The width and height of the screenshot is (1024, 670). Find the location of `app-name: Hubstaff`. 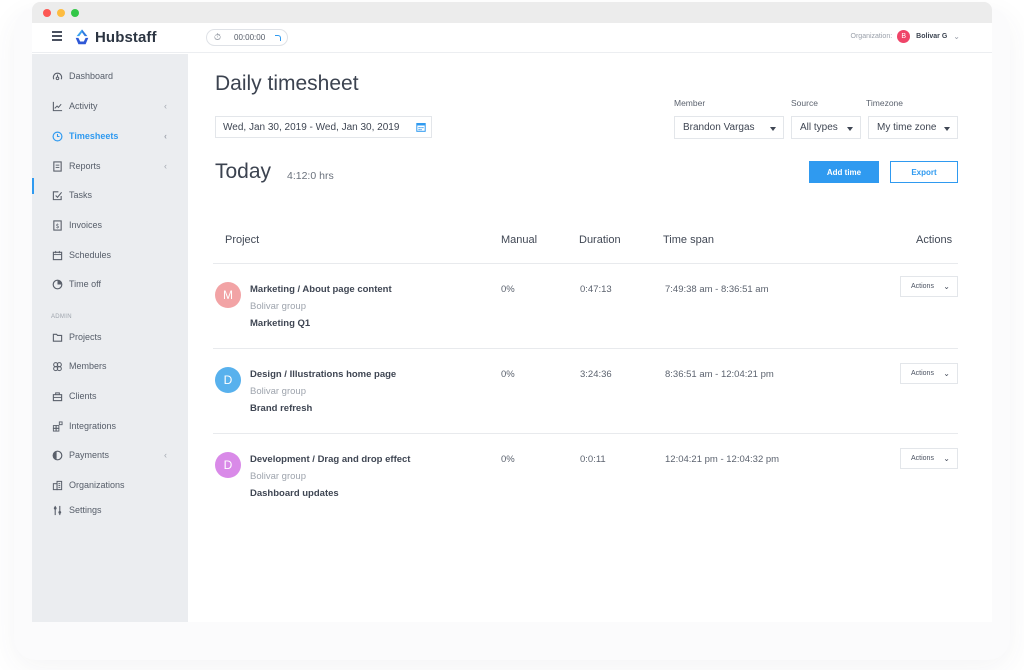

app-name: Hubstaff is located at coordinates (126, 37).